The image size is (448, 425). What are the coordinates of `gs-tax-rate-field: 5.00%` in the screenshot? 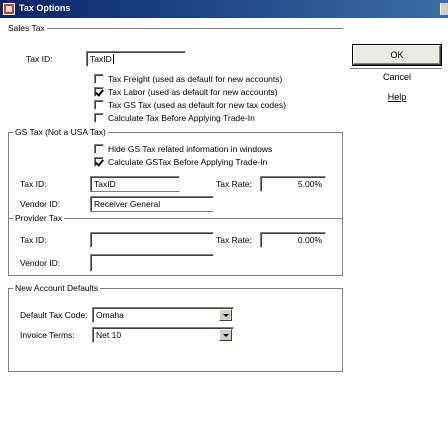 It's located at (293, 184).